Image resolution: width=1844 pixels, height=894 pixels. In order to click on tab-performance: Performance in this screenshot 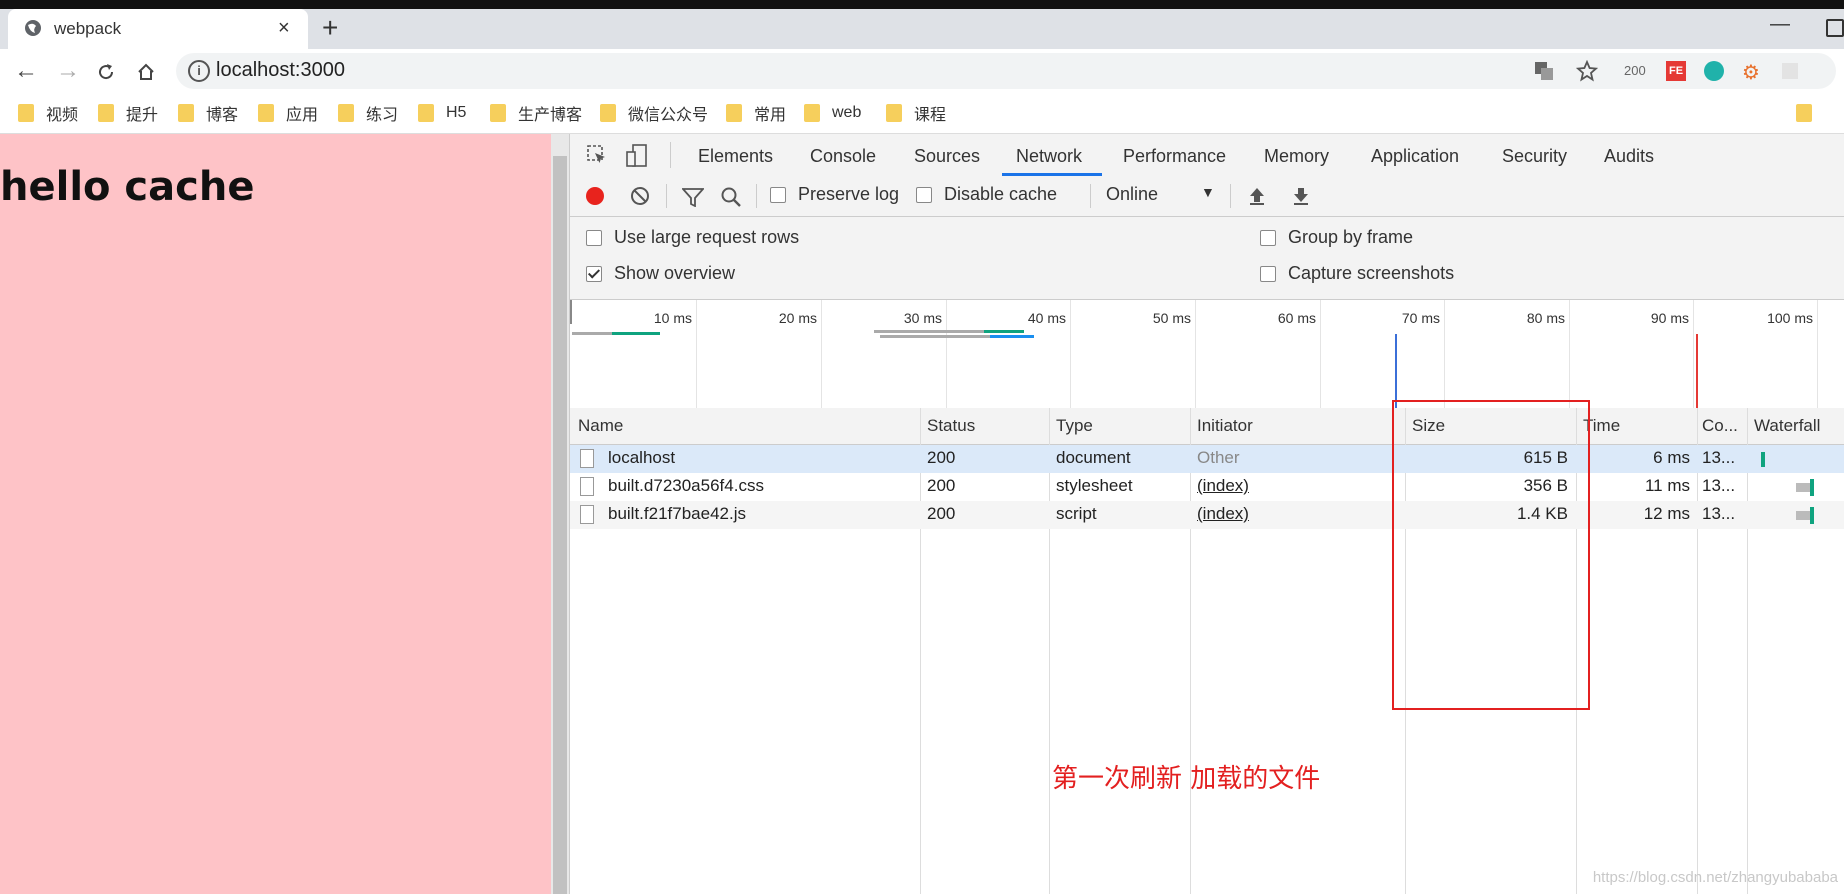, I will do `click(1174, 156)`.